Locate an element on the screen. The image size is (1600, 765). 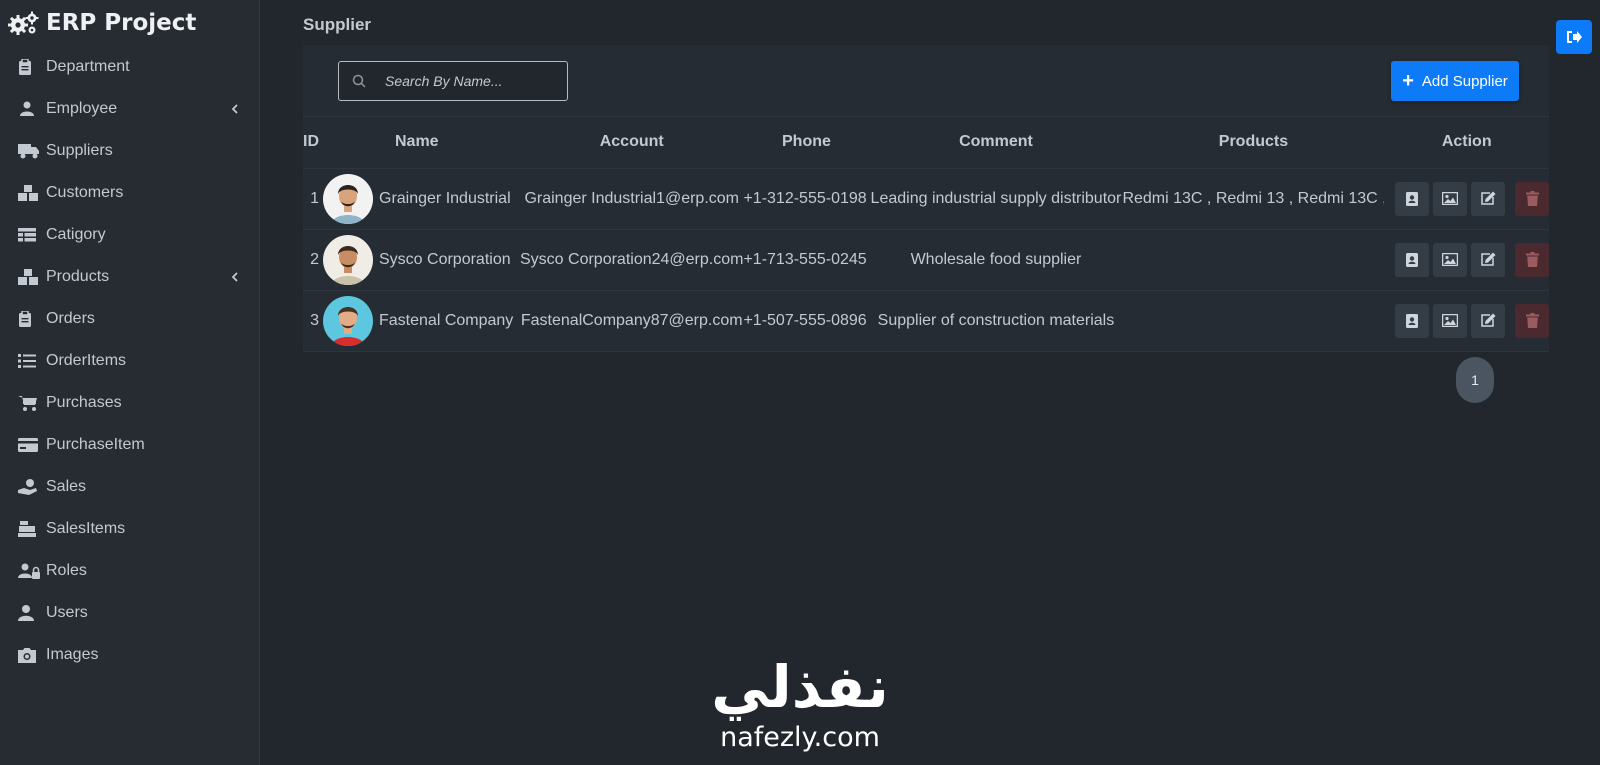
col-action: Action is located at coordinates (1466, 143).